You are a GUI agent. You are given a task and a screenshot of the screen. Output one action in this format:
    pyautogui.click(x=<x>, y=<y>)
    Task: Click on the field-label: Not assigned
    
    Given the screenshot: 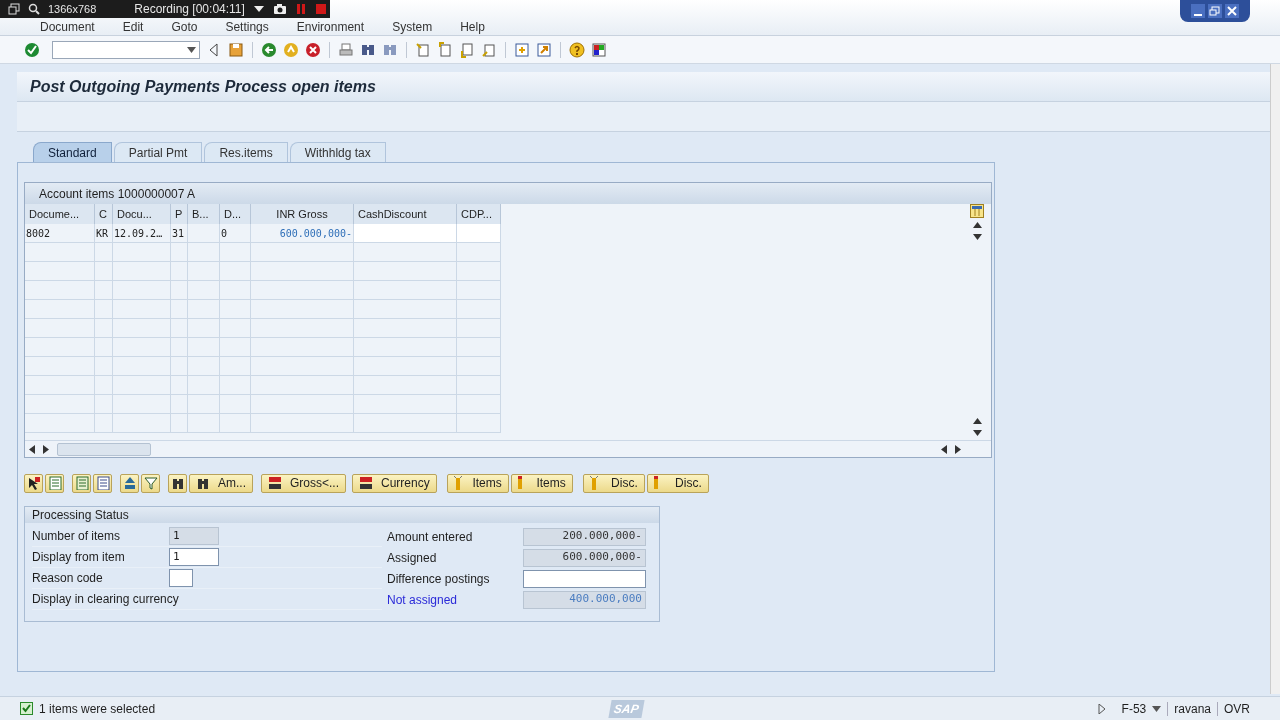 What is the action you would take?
    pyautogui.click(x=423, y=600)
    